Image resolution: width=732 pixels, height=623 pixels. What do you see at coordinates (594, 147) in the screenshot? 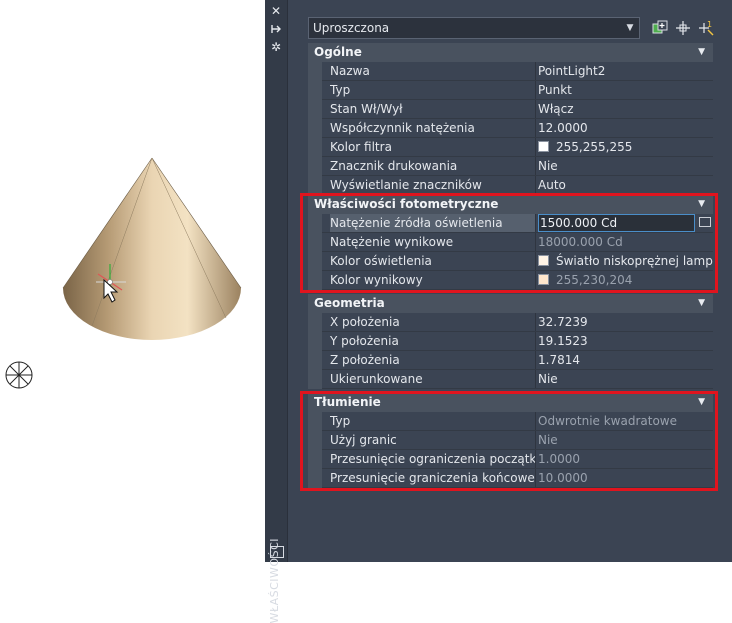
I see `color-value: 255,255,255` at bounding box center [594, 147].